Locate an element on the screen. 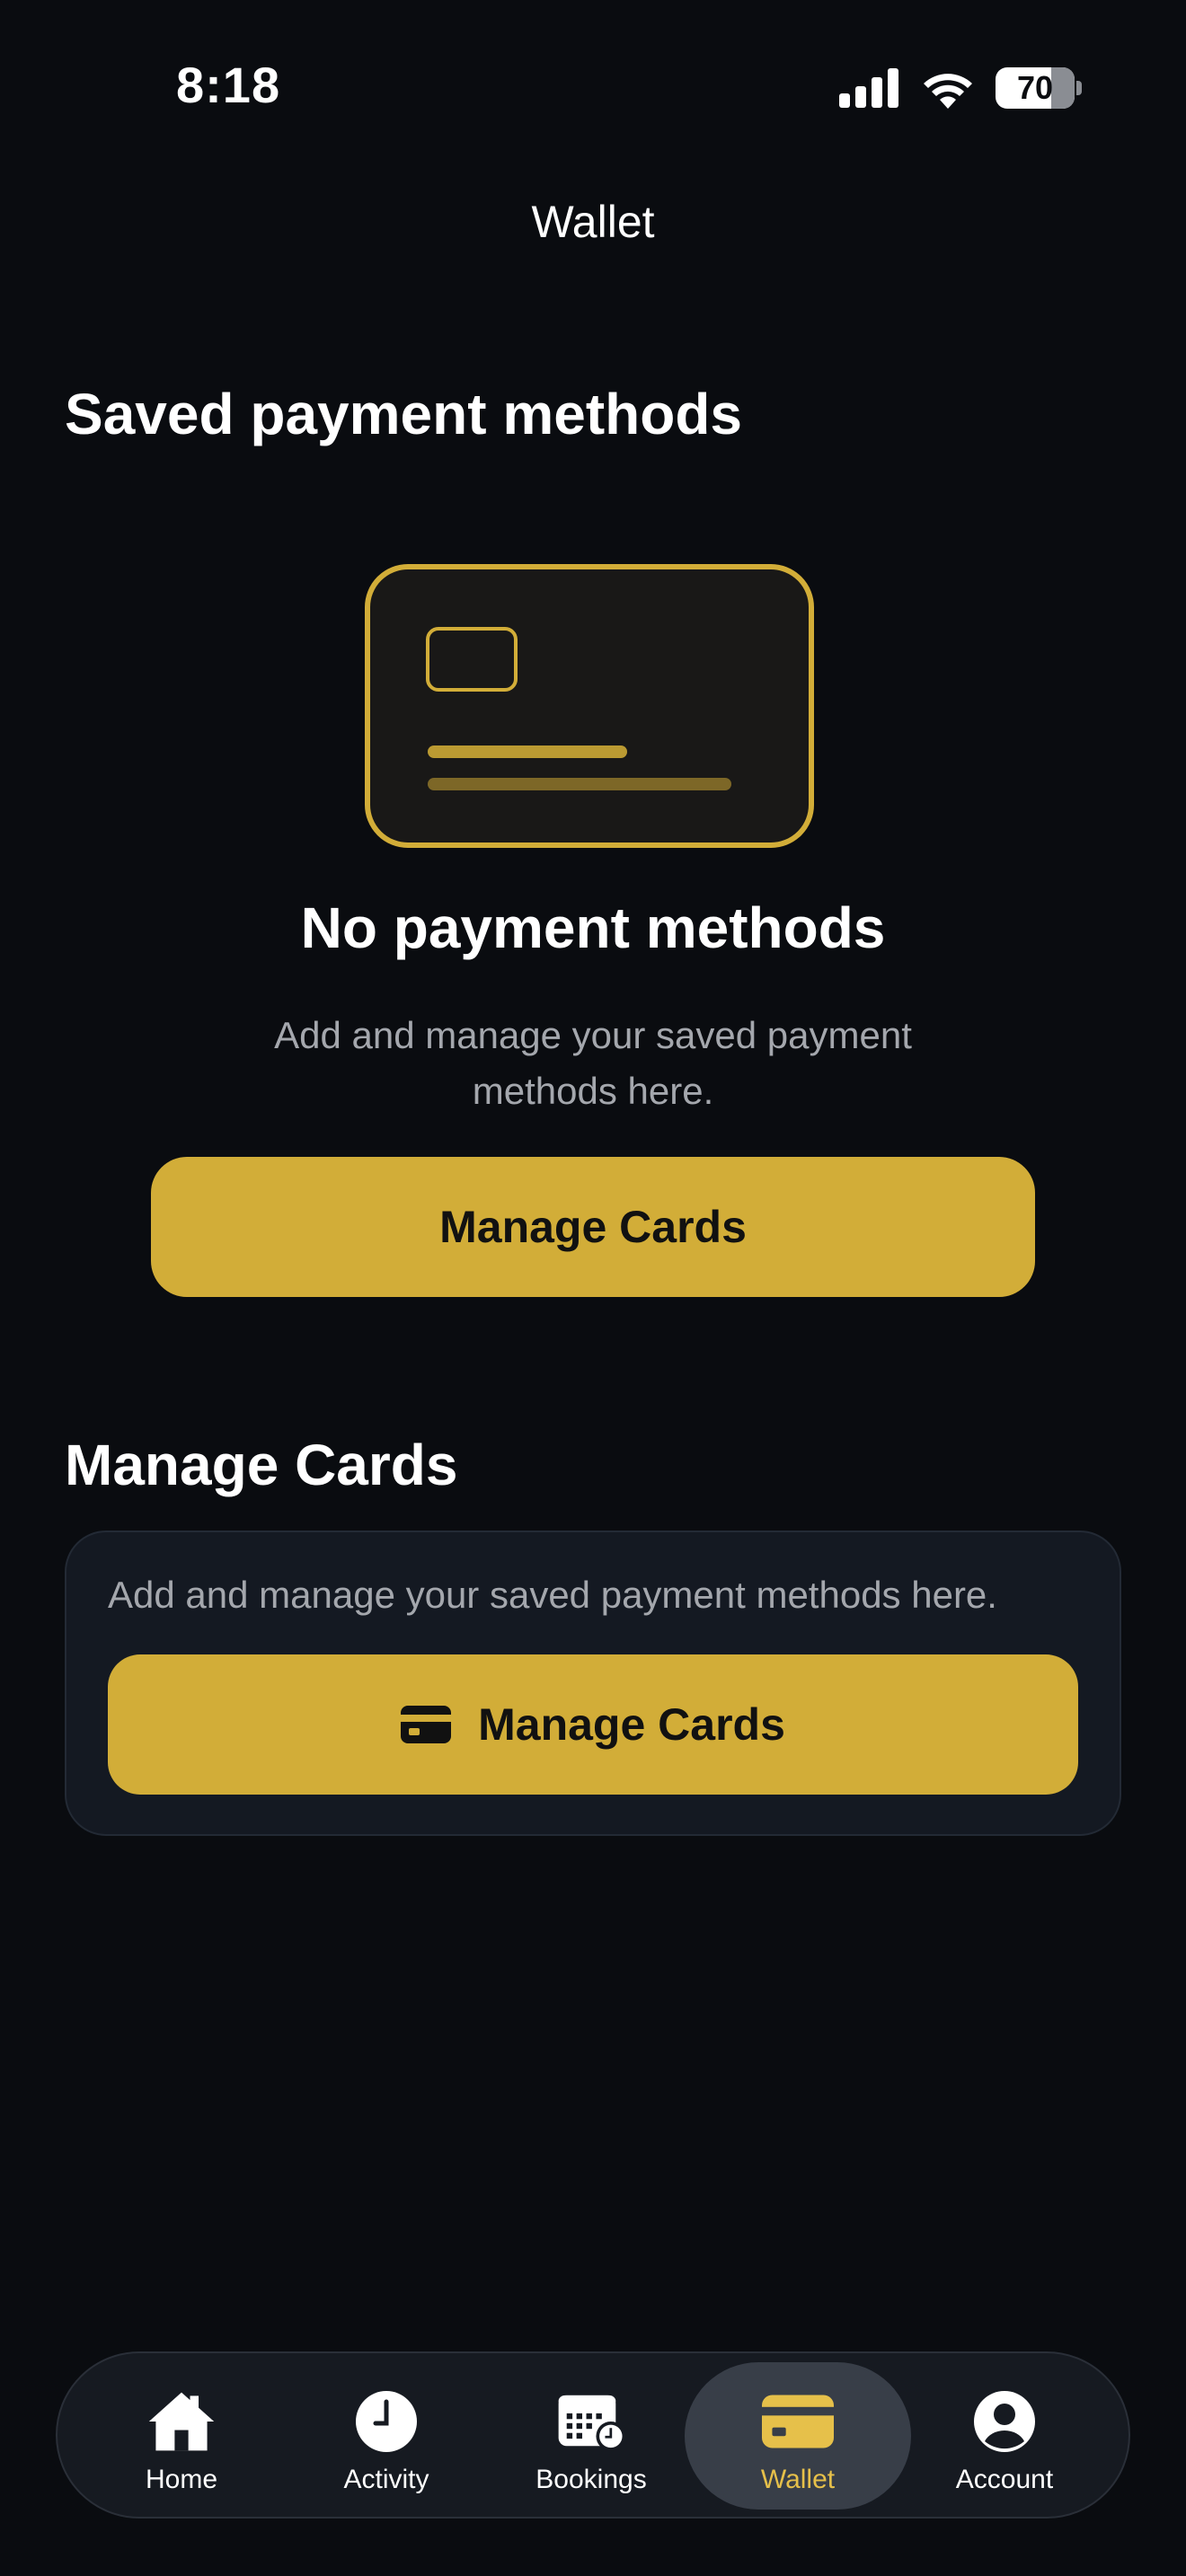 The image size is (1186, 2576). tab-wallet-label: Wallet is located at coordinates (798, 2479).